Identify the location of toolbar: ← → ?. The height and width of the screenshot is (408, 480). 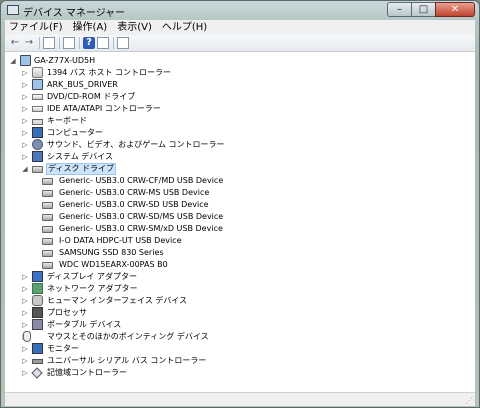
(240, 43).